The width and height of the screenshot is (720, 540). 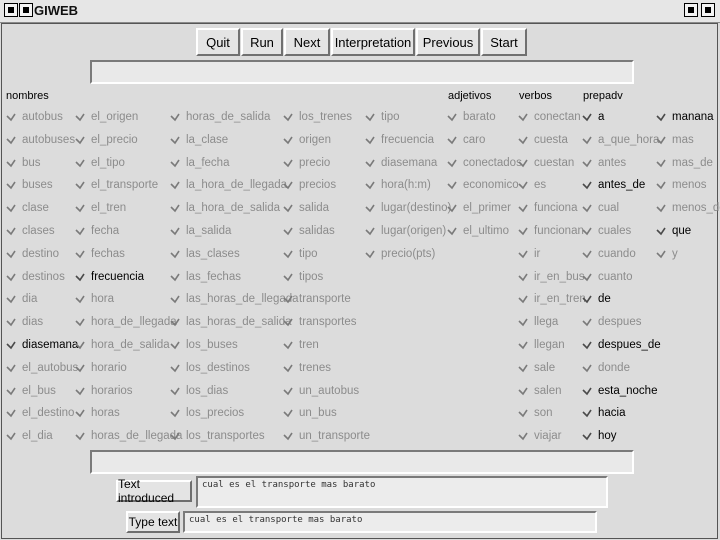 What do you see at coordinates (551, 277) in the screenshot?
I see `word-toggle: ir_en_bus` at bounding box center [551, 277].